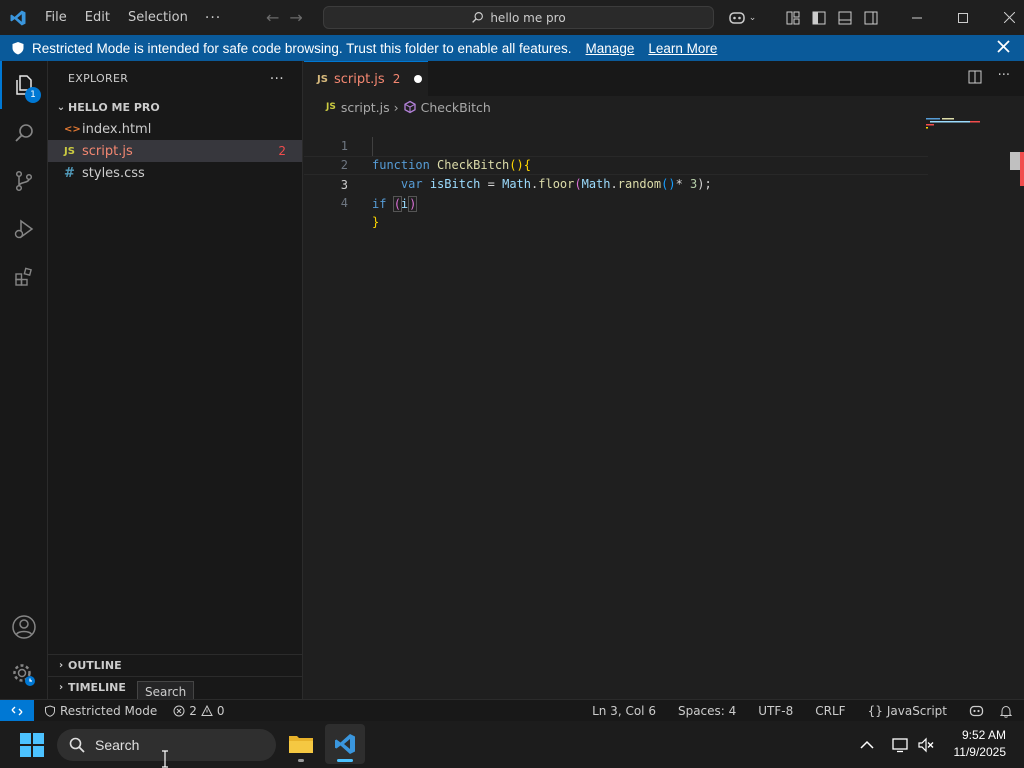 This screenshot has width=1024, height=768. What do you see at coordinates (56, 17) in the screenshot?
I see `menu-file: File` at bounding box center [56, 17].